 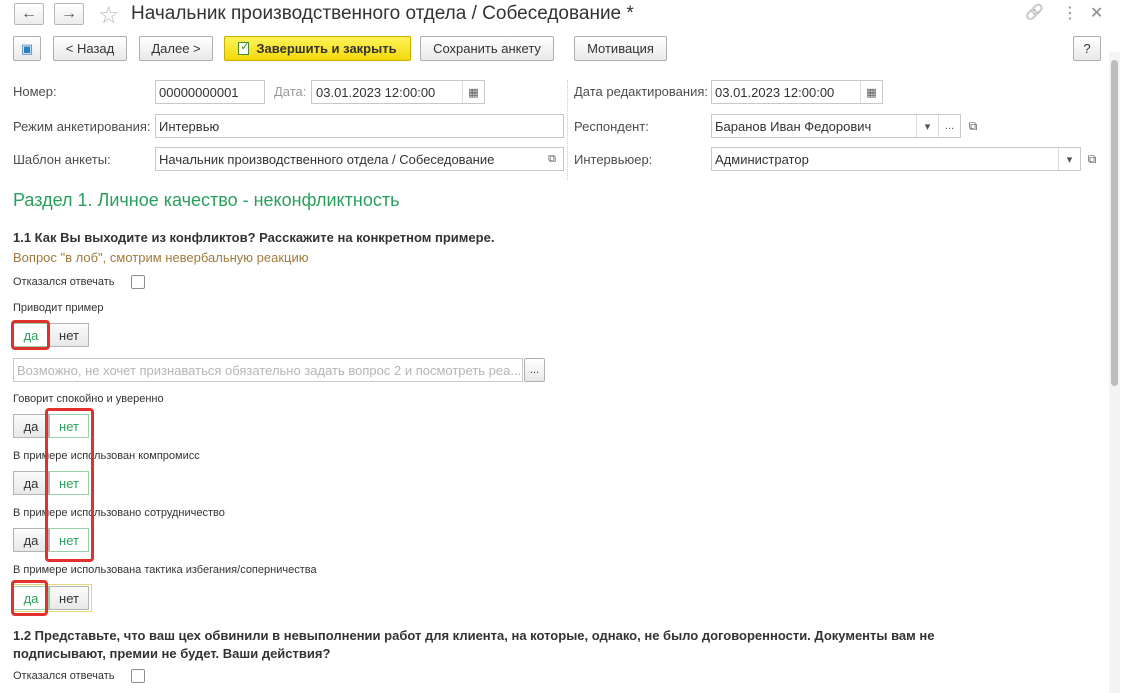 I want to click on save-icon-button: ▣, so click(x=27, y=48).